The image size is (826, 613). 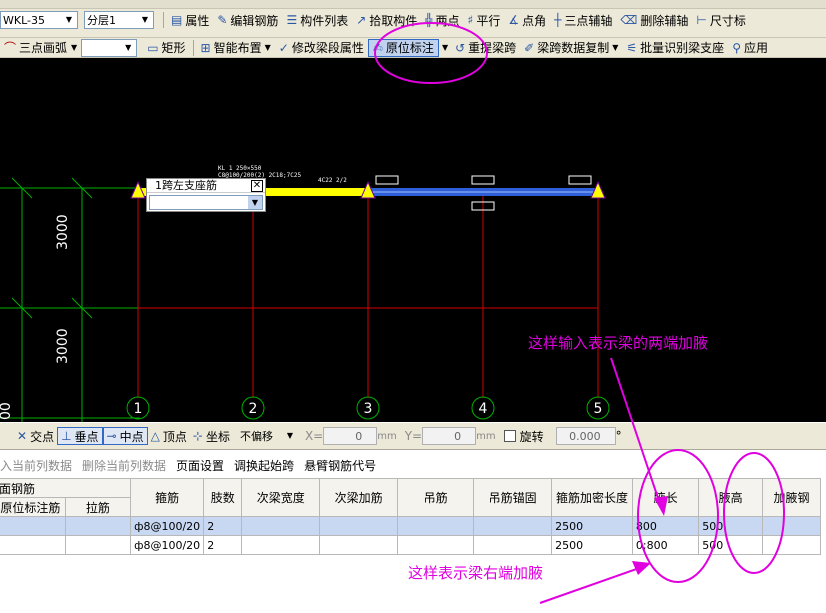 What do you see at coordinates (163, 20) in the screenshot?
I see `separator` at bounding box center [163, 20].